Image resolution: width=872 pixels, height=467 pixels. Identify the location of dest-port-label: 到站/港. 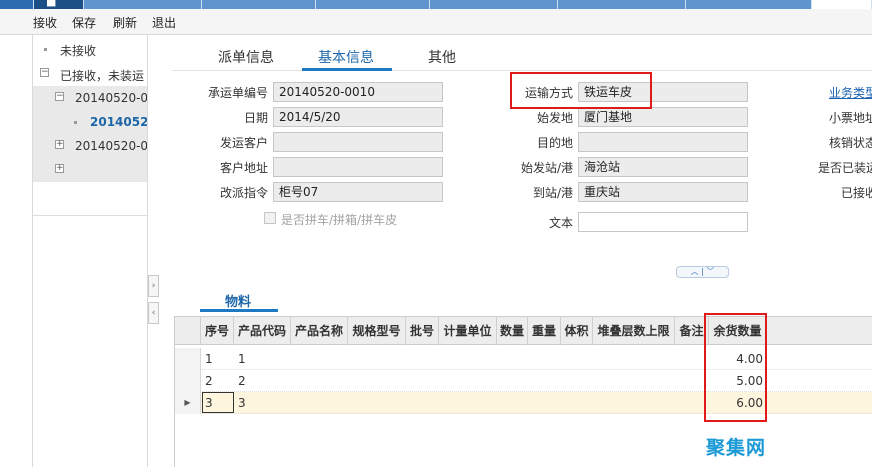
(552, 193).